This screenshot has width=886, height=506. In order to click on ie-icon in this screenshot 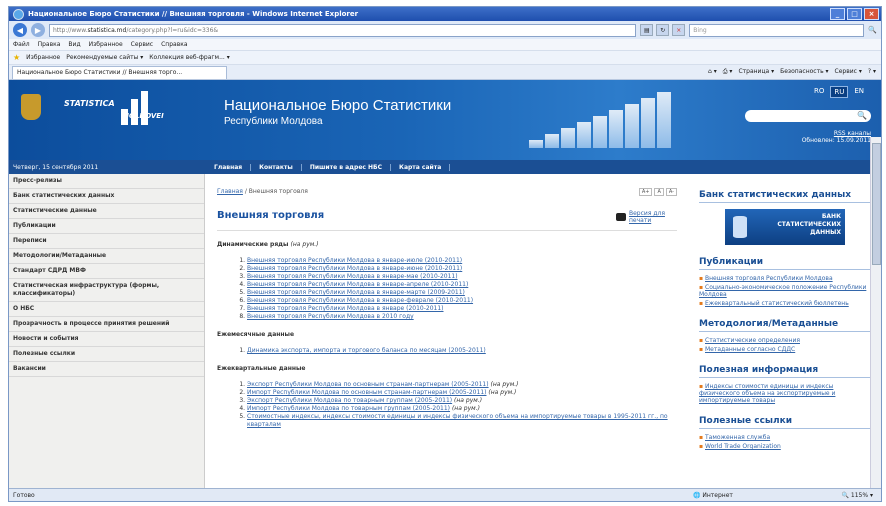, I will do `click(18, 14)`.